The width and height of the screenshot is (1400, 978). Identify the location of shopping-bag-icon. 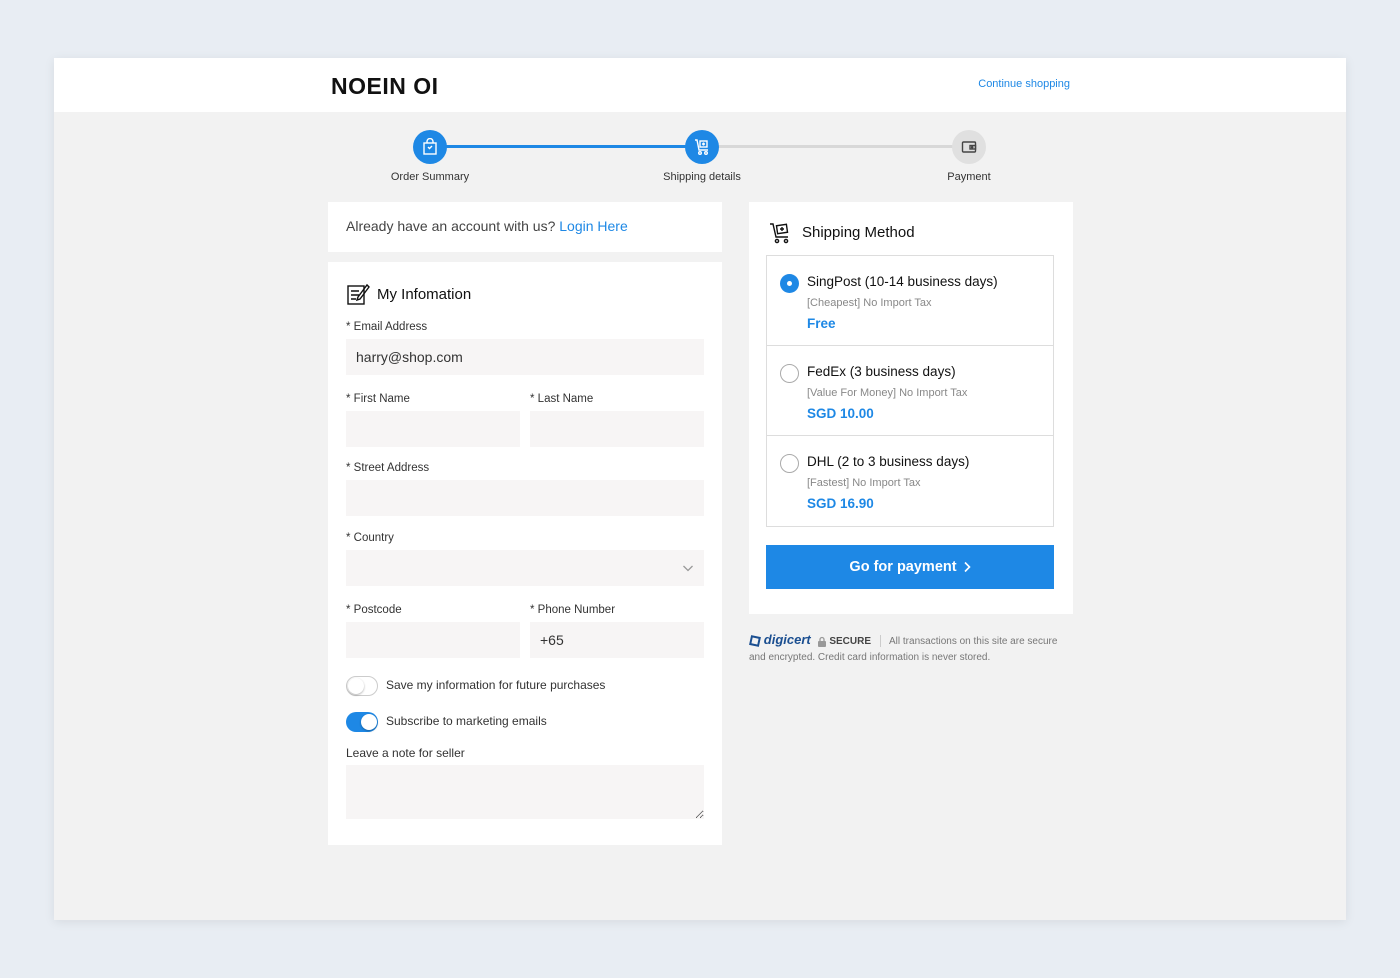
(430, 146).